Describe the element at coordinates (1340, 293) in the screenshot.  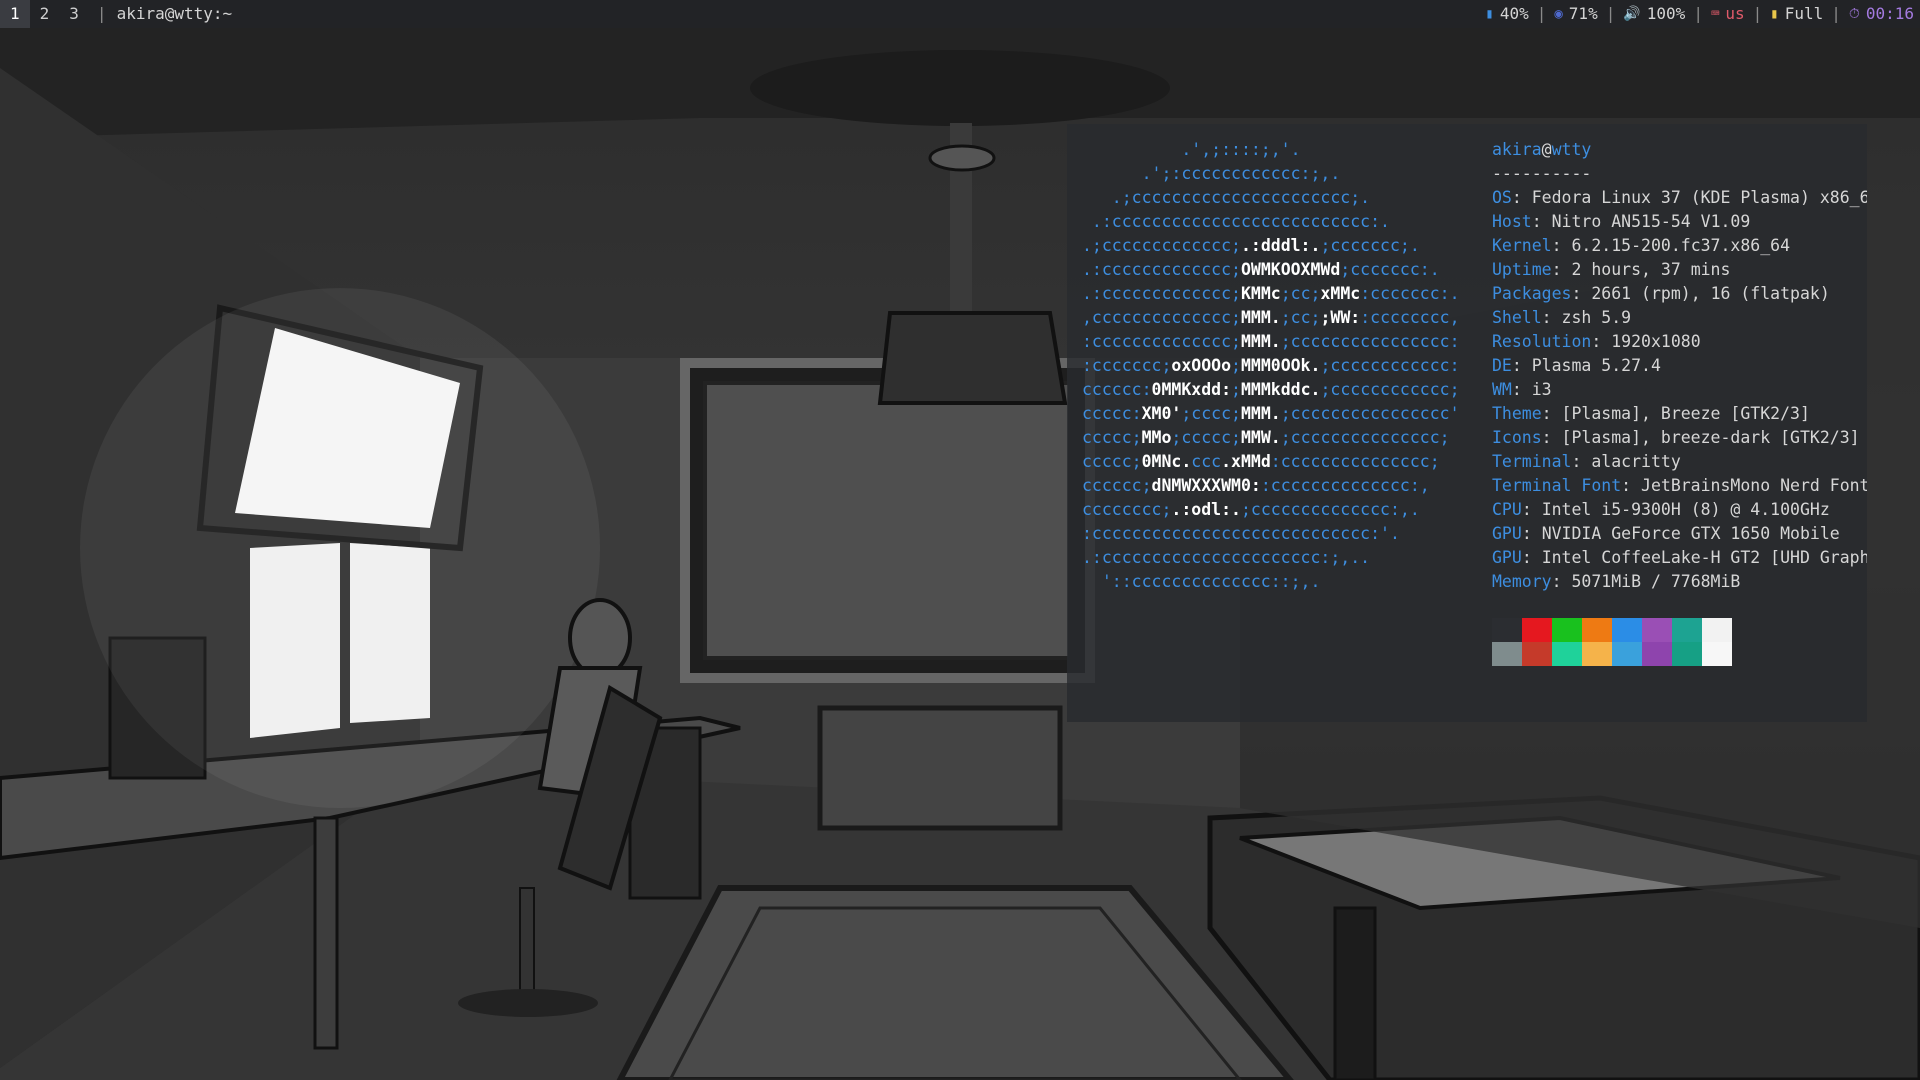
I see `ascii-segment: xMMc` at that location.